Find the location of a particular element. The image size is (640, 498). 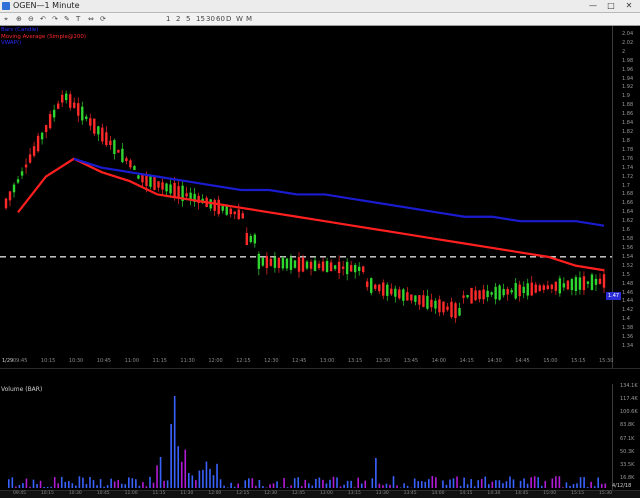

time-axis-tick: 11:00 is located at coordinates (132, 361).